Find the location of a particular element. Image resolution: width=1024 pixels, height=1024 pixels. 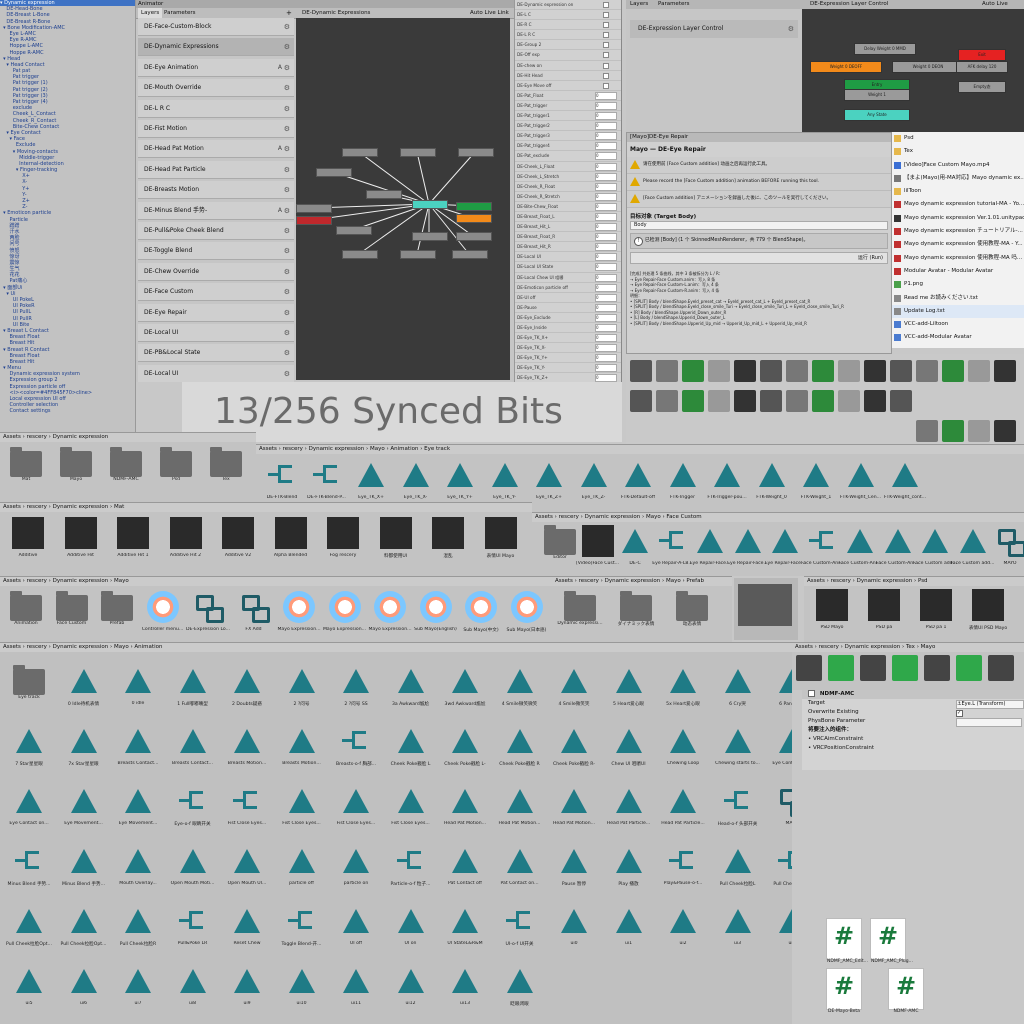

asset-tri: Chew UI 咀嚼UI is located at coordinates (629, 746).